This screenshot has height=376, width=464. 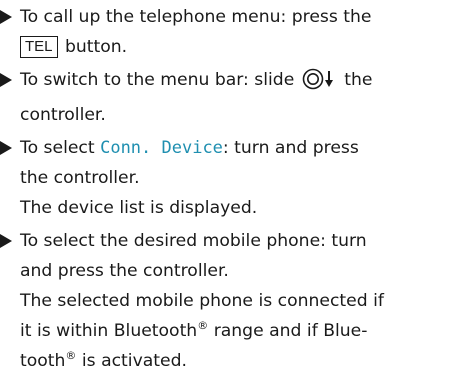 I want to click on display-menu-item: Conn. Device, so click(x=161, y=148).